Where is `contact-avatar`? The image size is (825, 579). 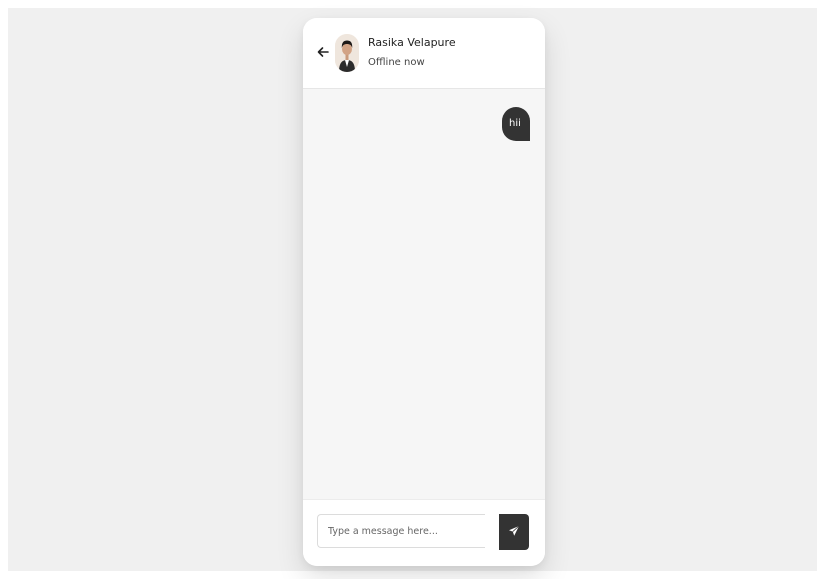 contact-avatar is located at coordinates (347, 53).